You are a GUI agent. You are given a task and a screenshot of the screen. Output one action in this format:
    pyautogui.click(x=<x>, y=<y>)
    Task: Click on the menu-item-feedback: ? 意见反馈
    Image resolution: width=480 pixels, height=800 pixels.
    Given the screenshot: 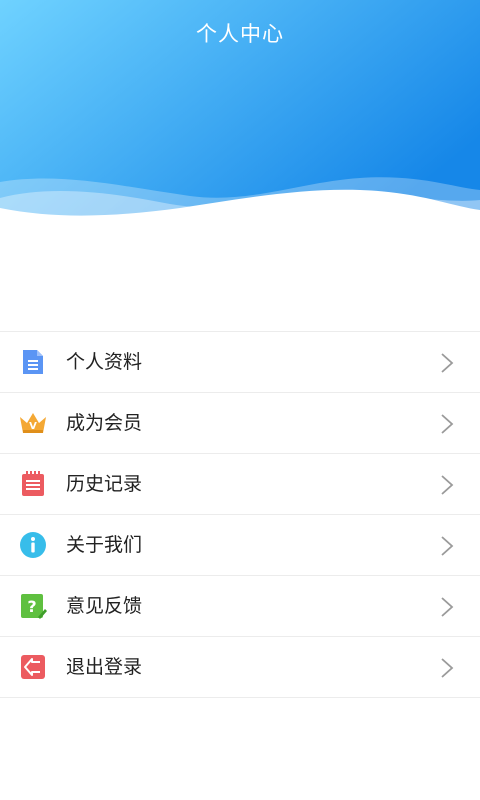 What is the action you would take?
    pyautogui.click(x=240, y=606)
    